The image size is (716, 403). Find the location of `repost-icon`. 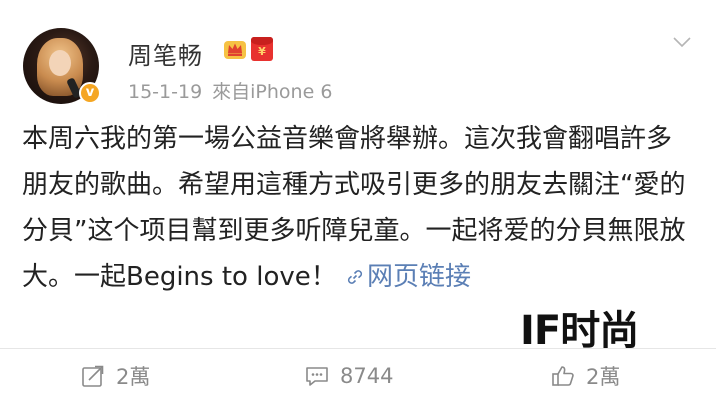

repost-icon is located at coordinates (93, 376).